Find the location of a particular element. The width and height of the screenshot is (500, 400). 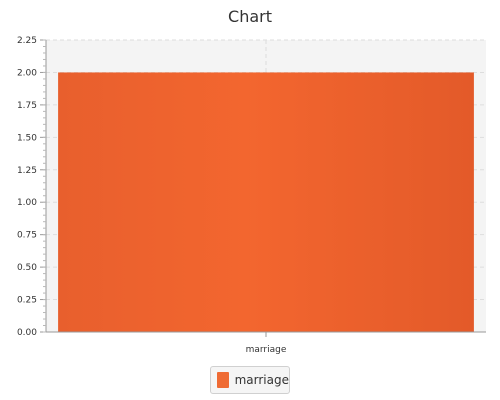

y-tick-label: 0.75 is located at coordinates (27, 236).